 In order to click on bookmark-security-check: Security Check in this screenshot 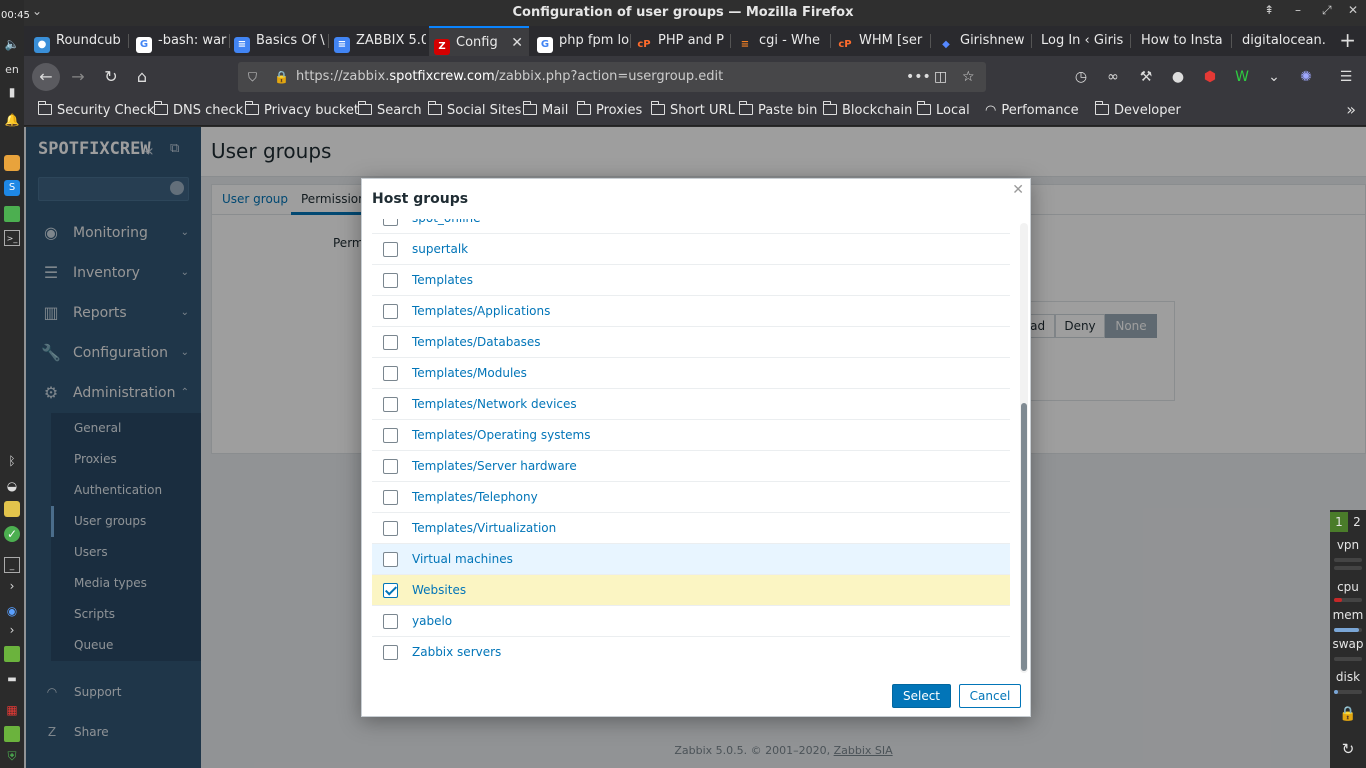, I will do `click(96, 109)`.